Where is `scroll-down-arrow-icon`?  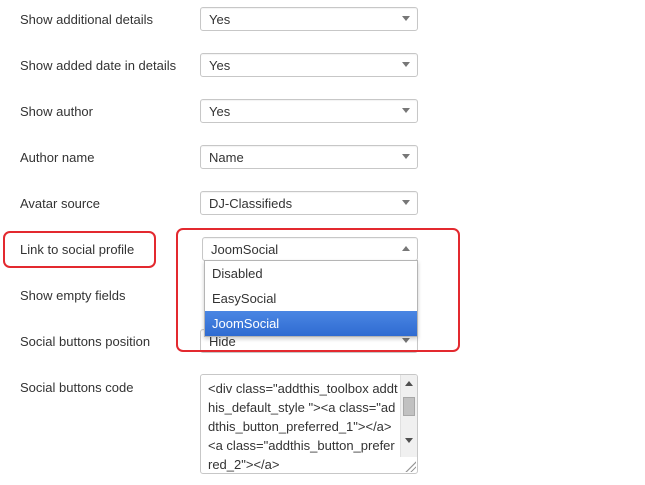 scroll-down-arrow-icon is located at coordinates (409, 440).